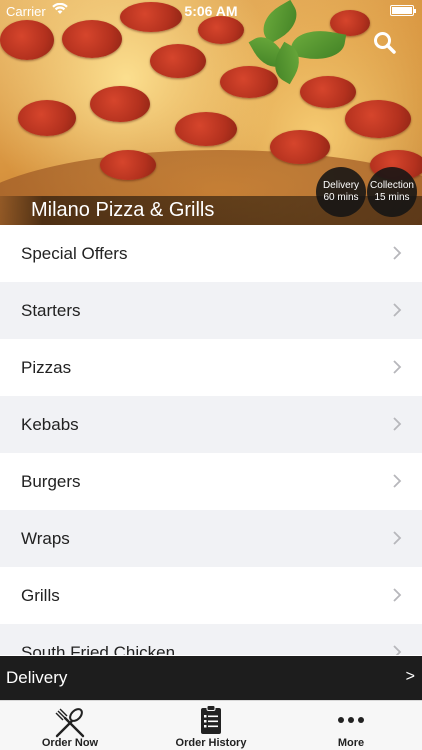 The height and width of the screenshot is (750, 422). Describe the element at coordinates (351, 743) in the screenshot. I see `tab-label: More` at that location.